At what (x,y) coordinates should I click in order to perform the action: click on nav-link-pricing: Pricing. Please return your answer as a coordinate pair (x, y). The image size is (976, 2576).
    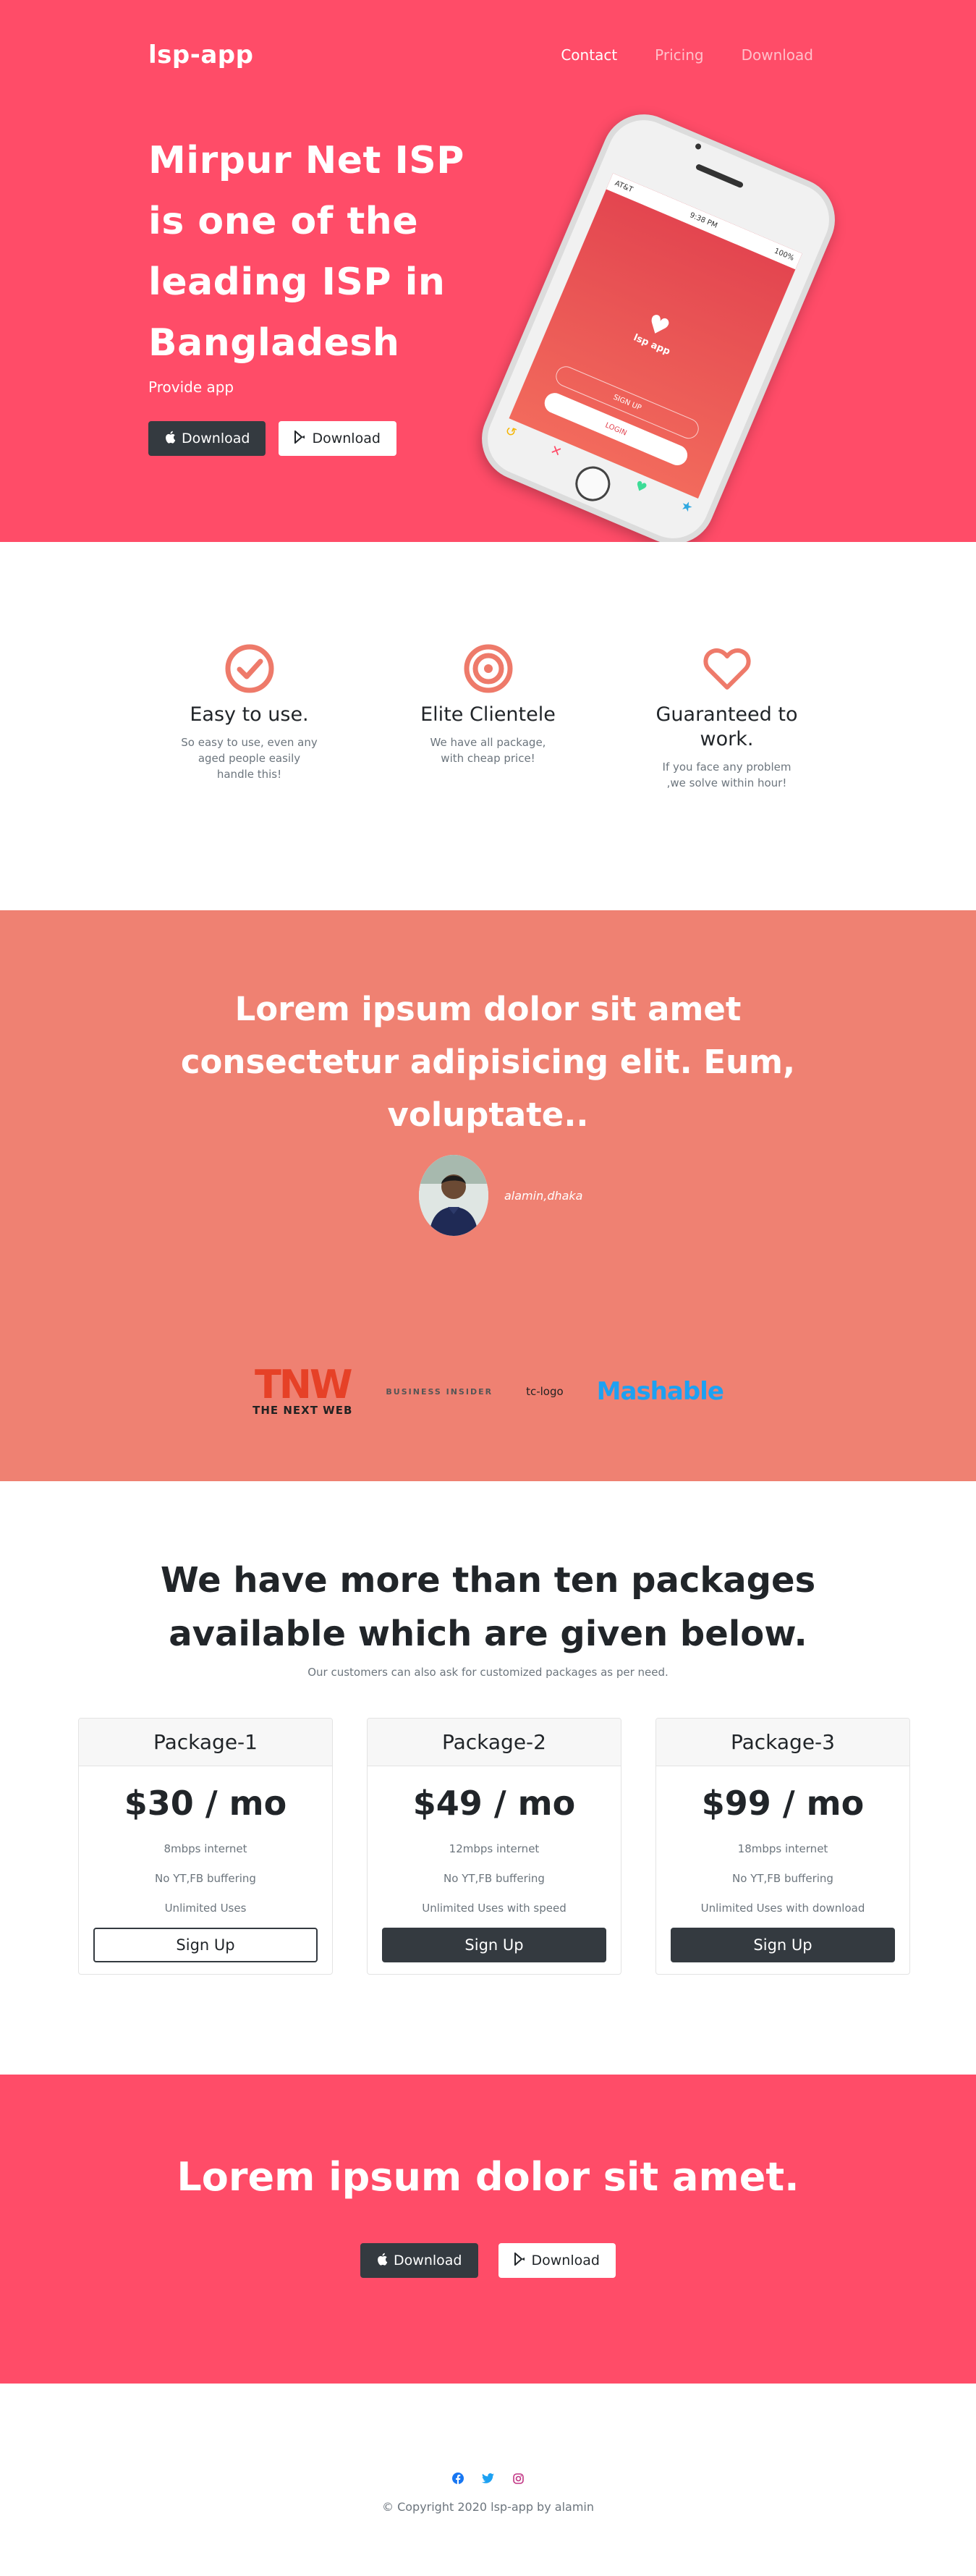
    Looking at the image, I should click on (679, 55).